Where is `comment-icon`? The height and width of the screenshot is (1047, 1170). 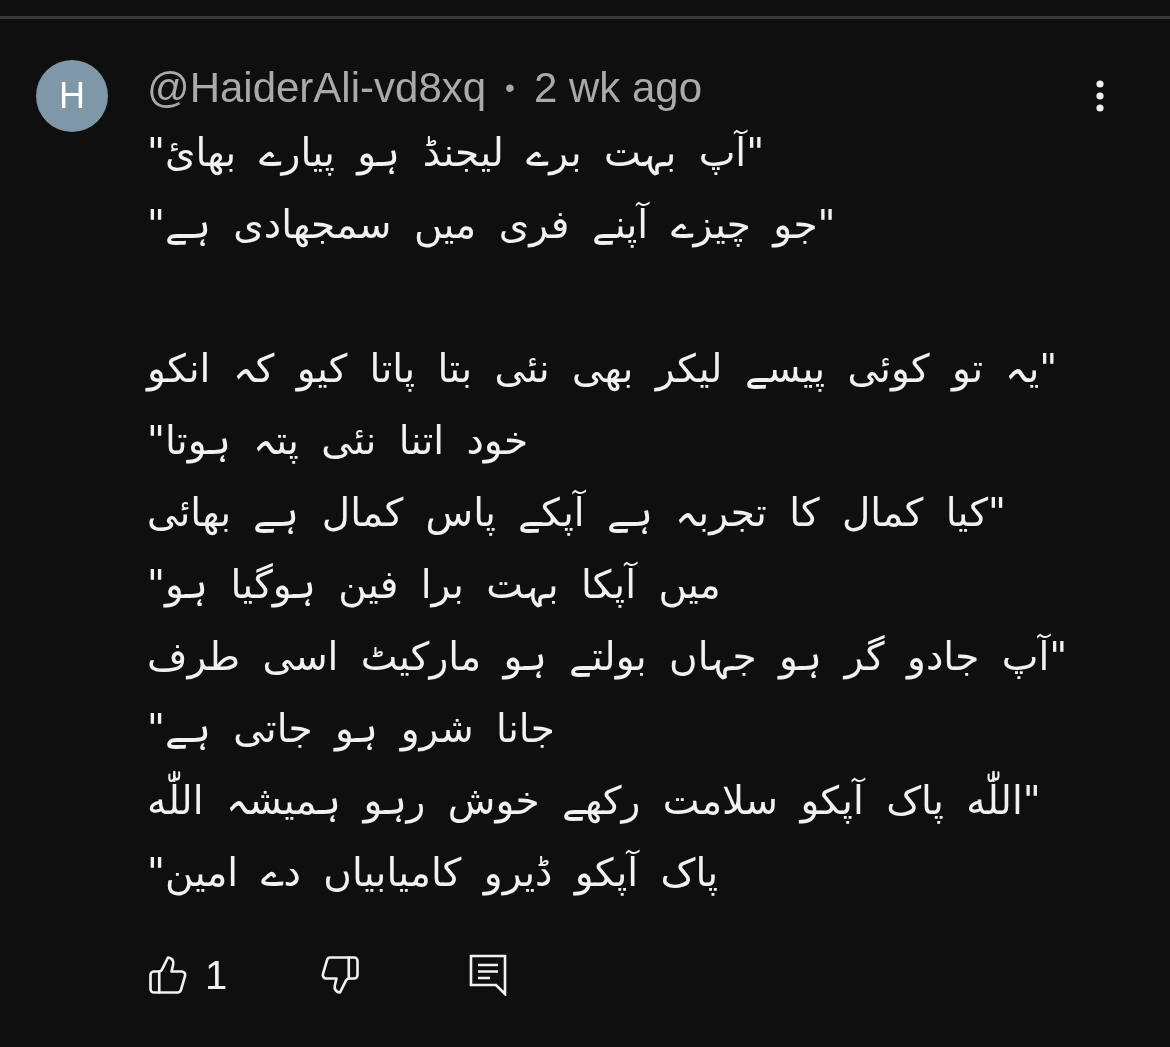 comment-icon is located at coordinates (488, 975).